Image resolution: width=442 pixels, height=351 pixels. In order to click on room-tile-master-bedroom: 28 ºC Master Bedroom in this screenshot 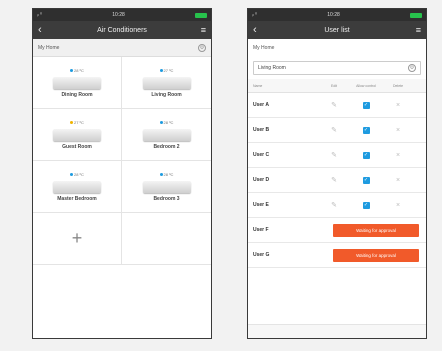, I will do `click(77, 187)`.